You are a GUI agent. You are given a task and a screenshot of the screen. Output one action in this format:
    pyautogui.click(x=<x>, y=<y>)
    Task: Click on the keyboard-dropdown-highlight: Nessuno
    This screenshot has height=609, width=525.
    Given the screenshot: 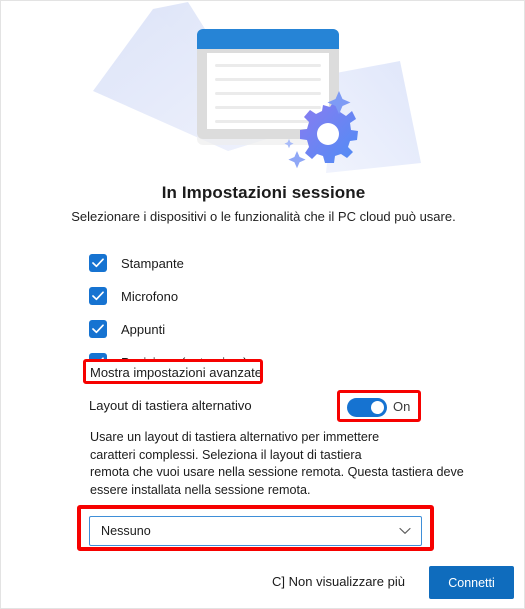 What is the action you would take?
    pyautogui.click(x=255, y=528)
    